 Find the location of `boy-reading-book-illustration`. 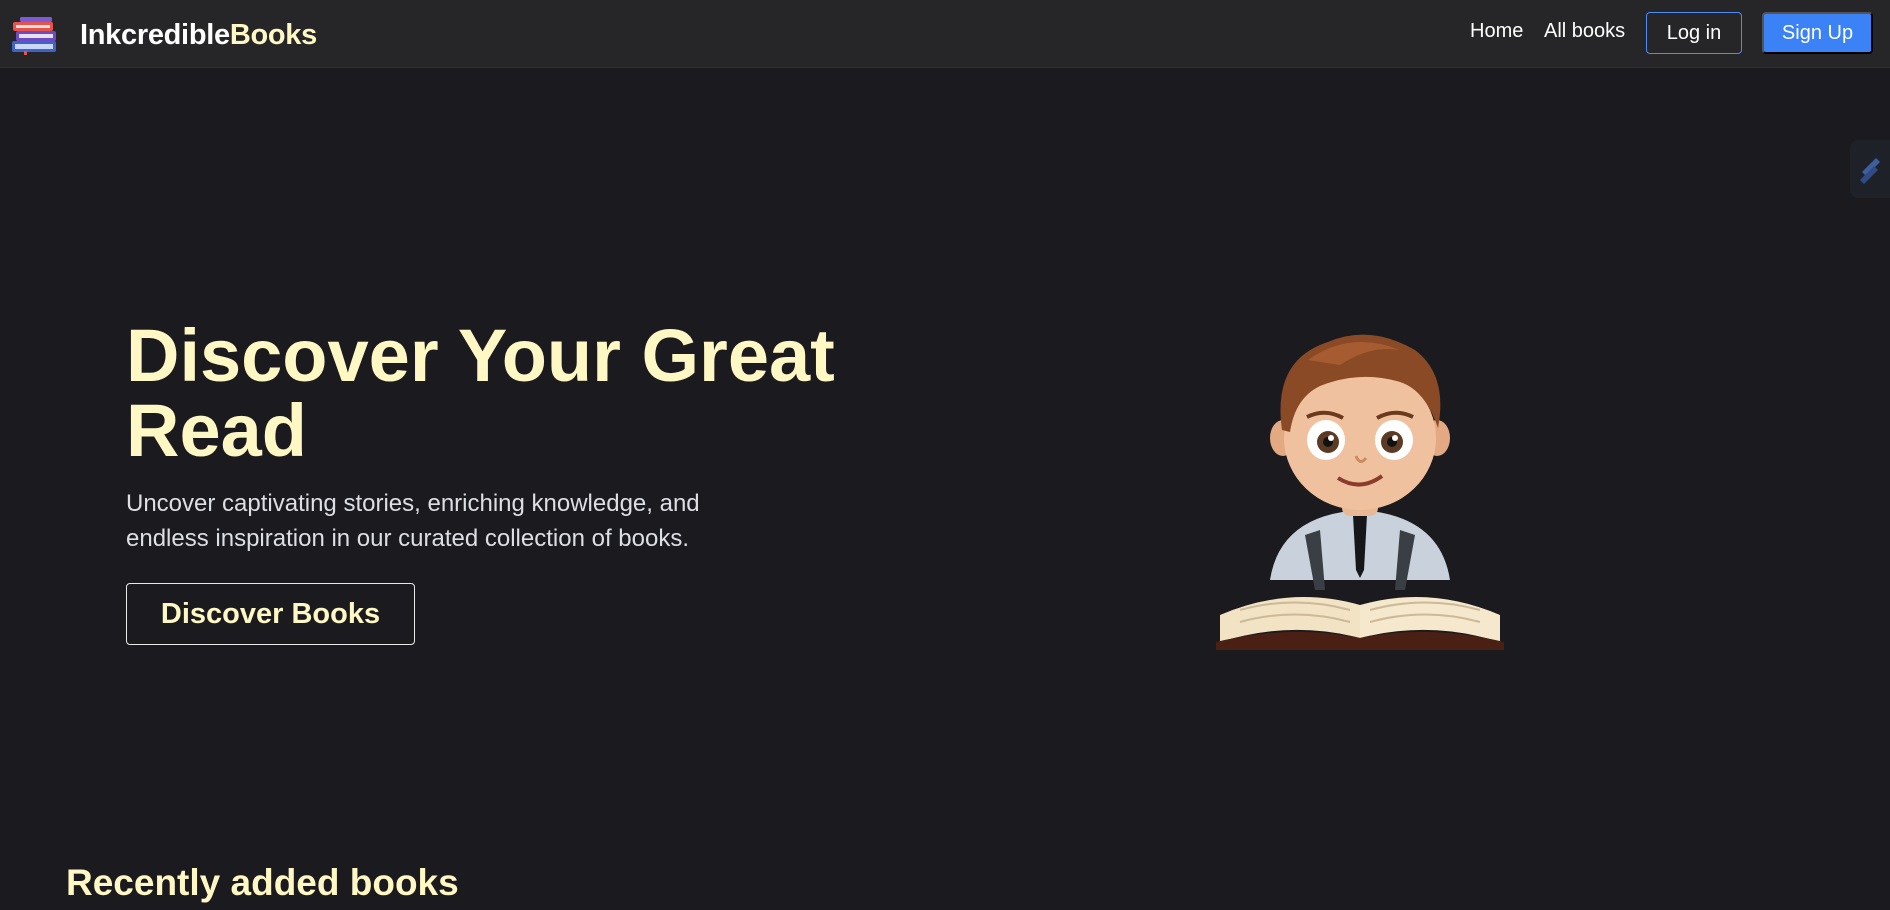

boy-reading-book-illustration is located at coordinates (1360, 492).